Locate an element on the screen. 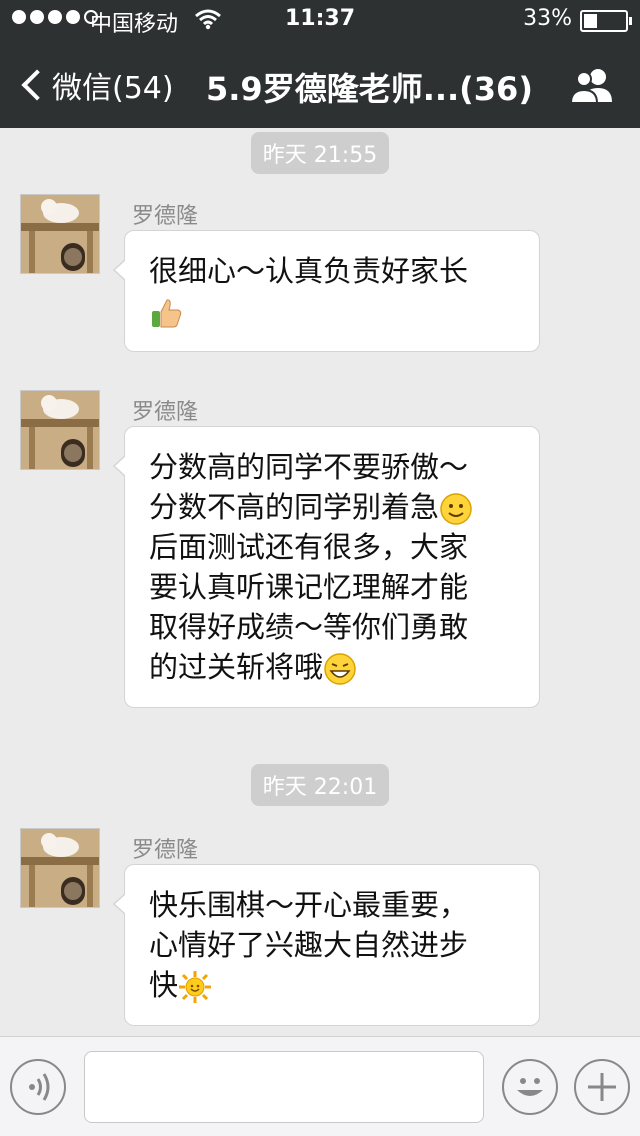  message-line: 快乐围棋～开心最重要， is located at coordinates (309, 905).